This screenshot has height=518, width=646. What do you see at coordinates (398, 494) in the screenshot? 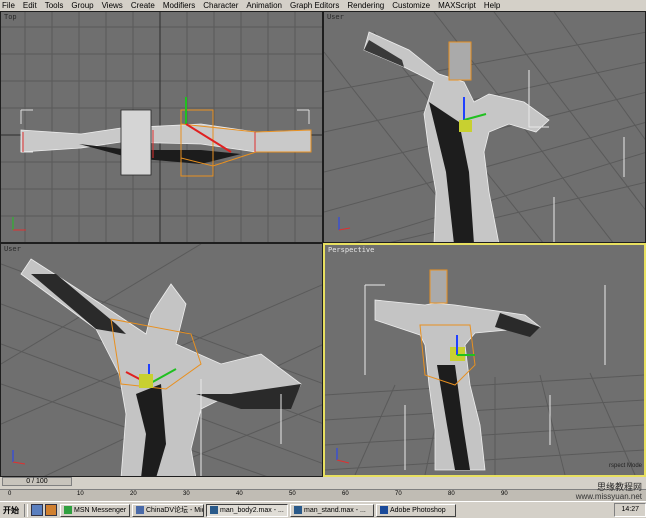
I see `track-tick: 70` at bounding box center [398, 494].